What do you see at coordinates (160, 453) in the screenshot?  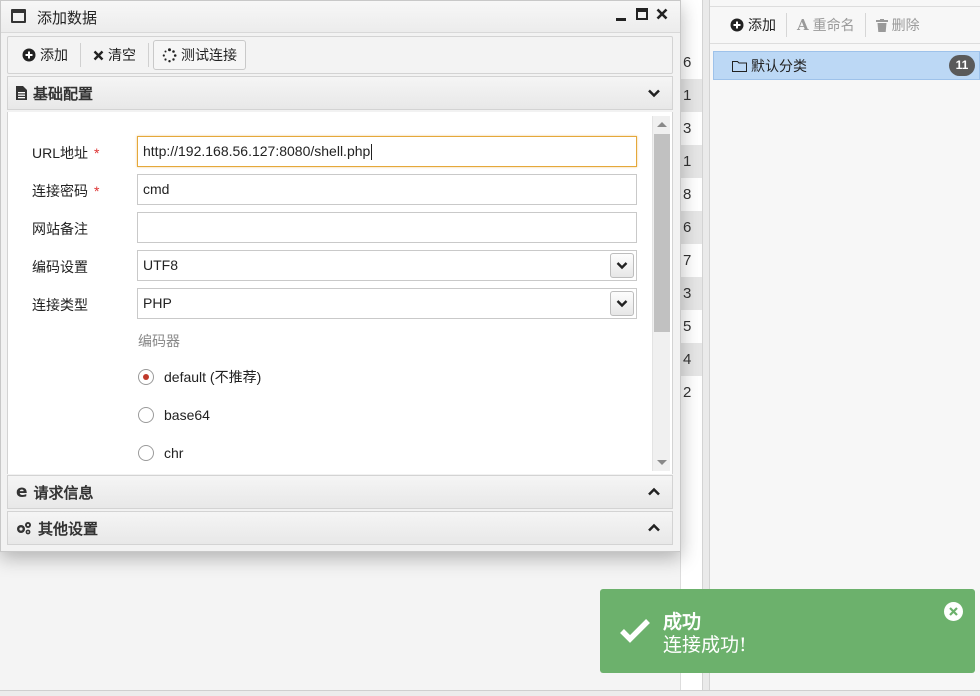 I see `encoder-option-chr: chr` at bounding box center [160, 453].